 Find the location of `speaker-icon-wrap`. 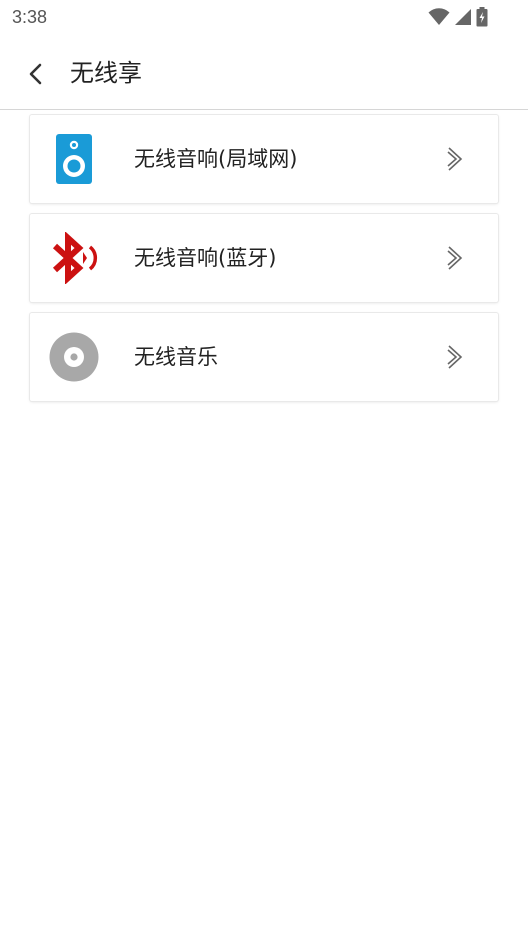

speaker-icon-wrap is located at coordinates (74, 159).